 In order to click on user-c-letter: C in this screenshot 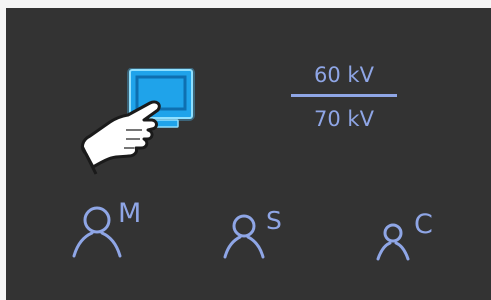, I will do `click(423, 224)`.